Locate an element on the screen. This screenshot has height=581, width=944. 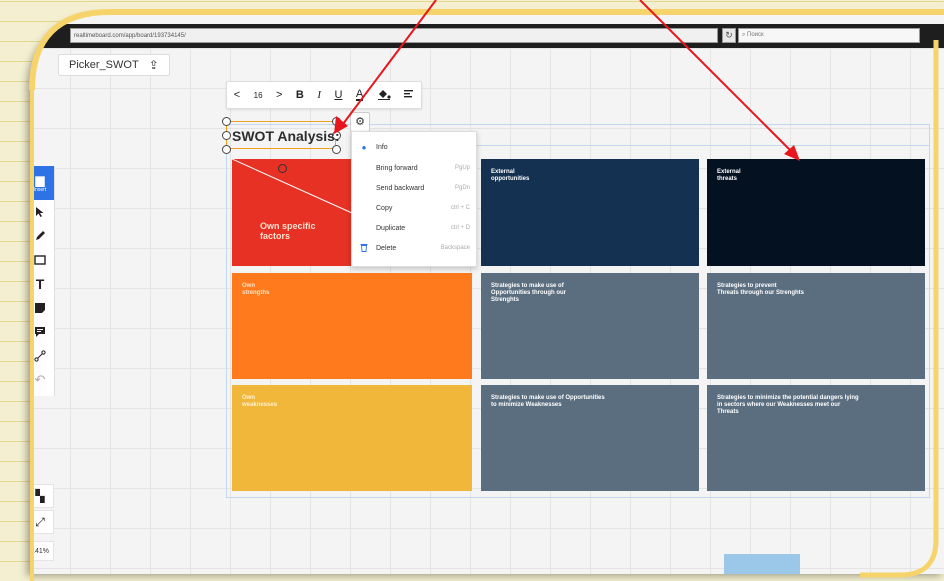
bold-button: B is located at coordinates (300, 95).